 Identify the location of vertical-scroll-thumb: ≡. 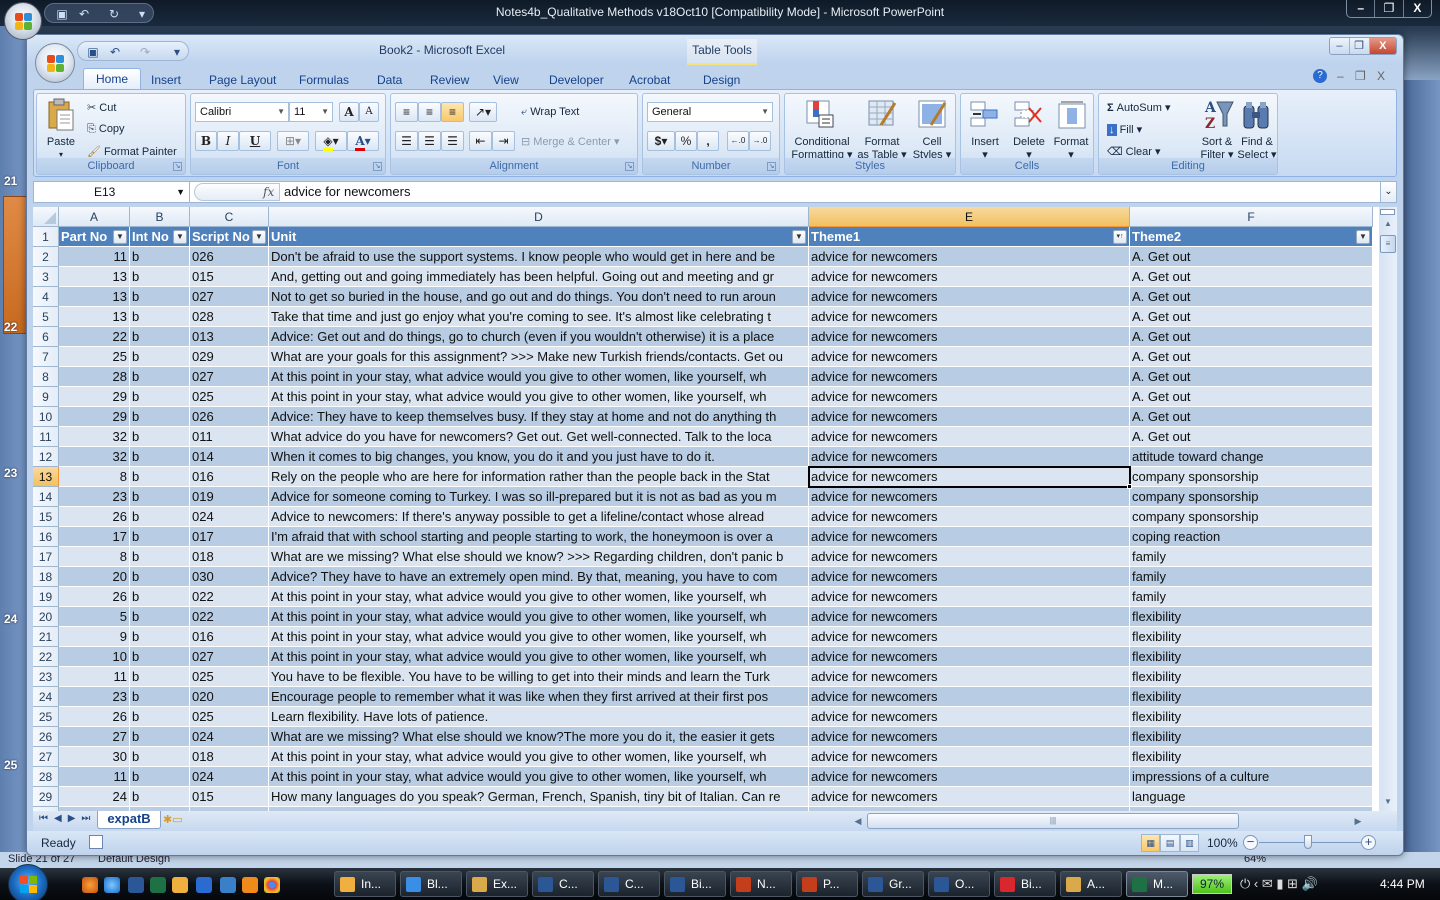
(1388, 244).